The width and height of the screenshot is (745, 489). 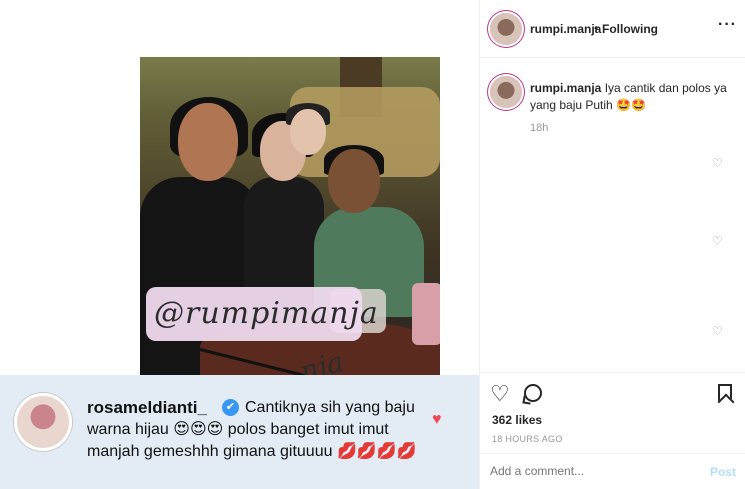 I want to click on embedded-comment-username: rosameldianti_, so click(x=147, y=407).